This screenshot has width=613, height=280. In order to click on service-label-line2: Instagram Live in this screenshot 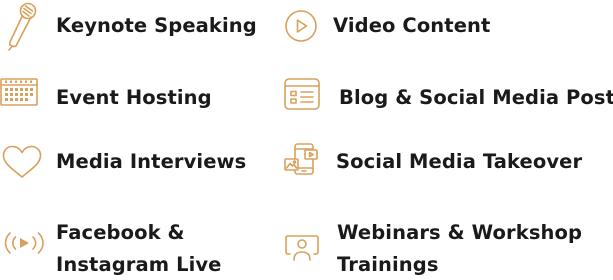, I will do `click(139, 264)`.